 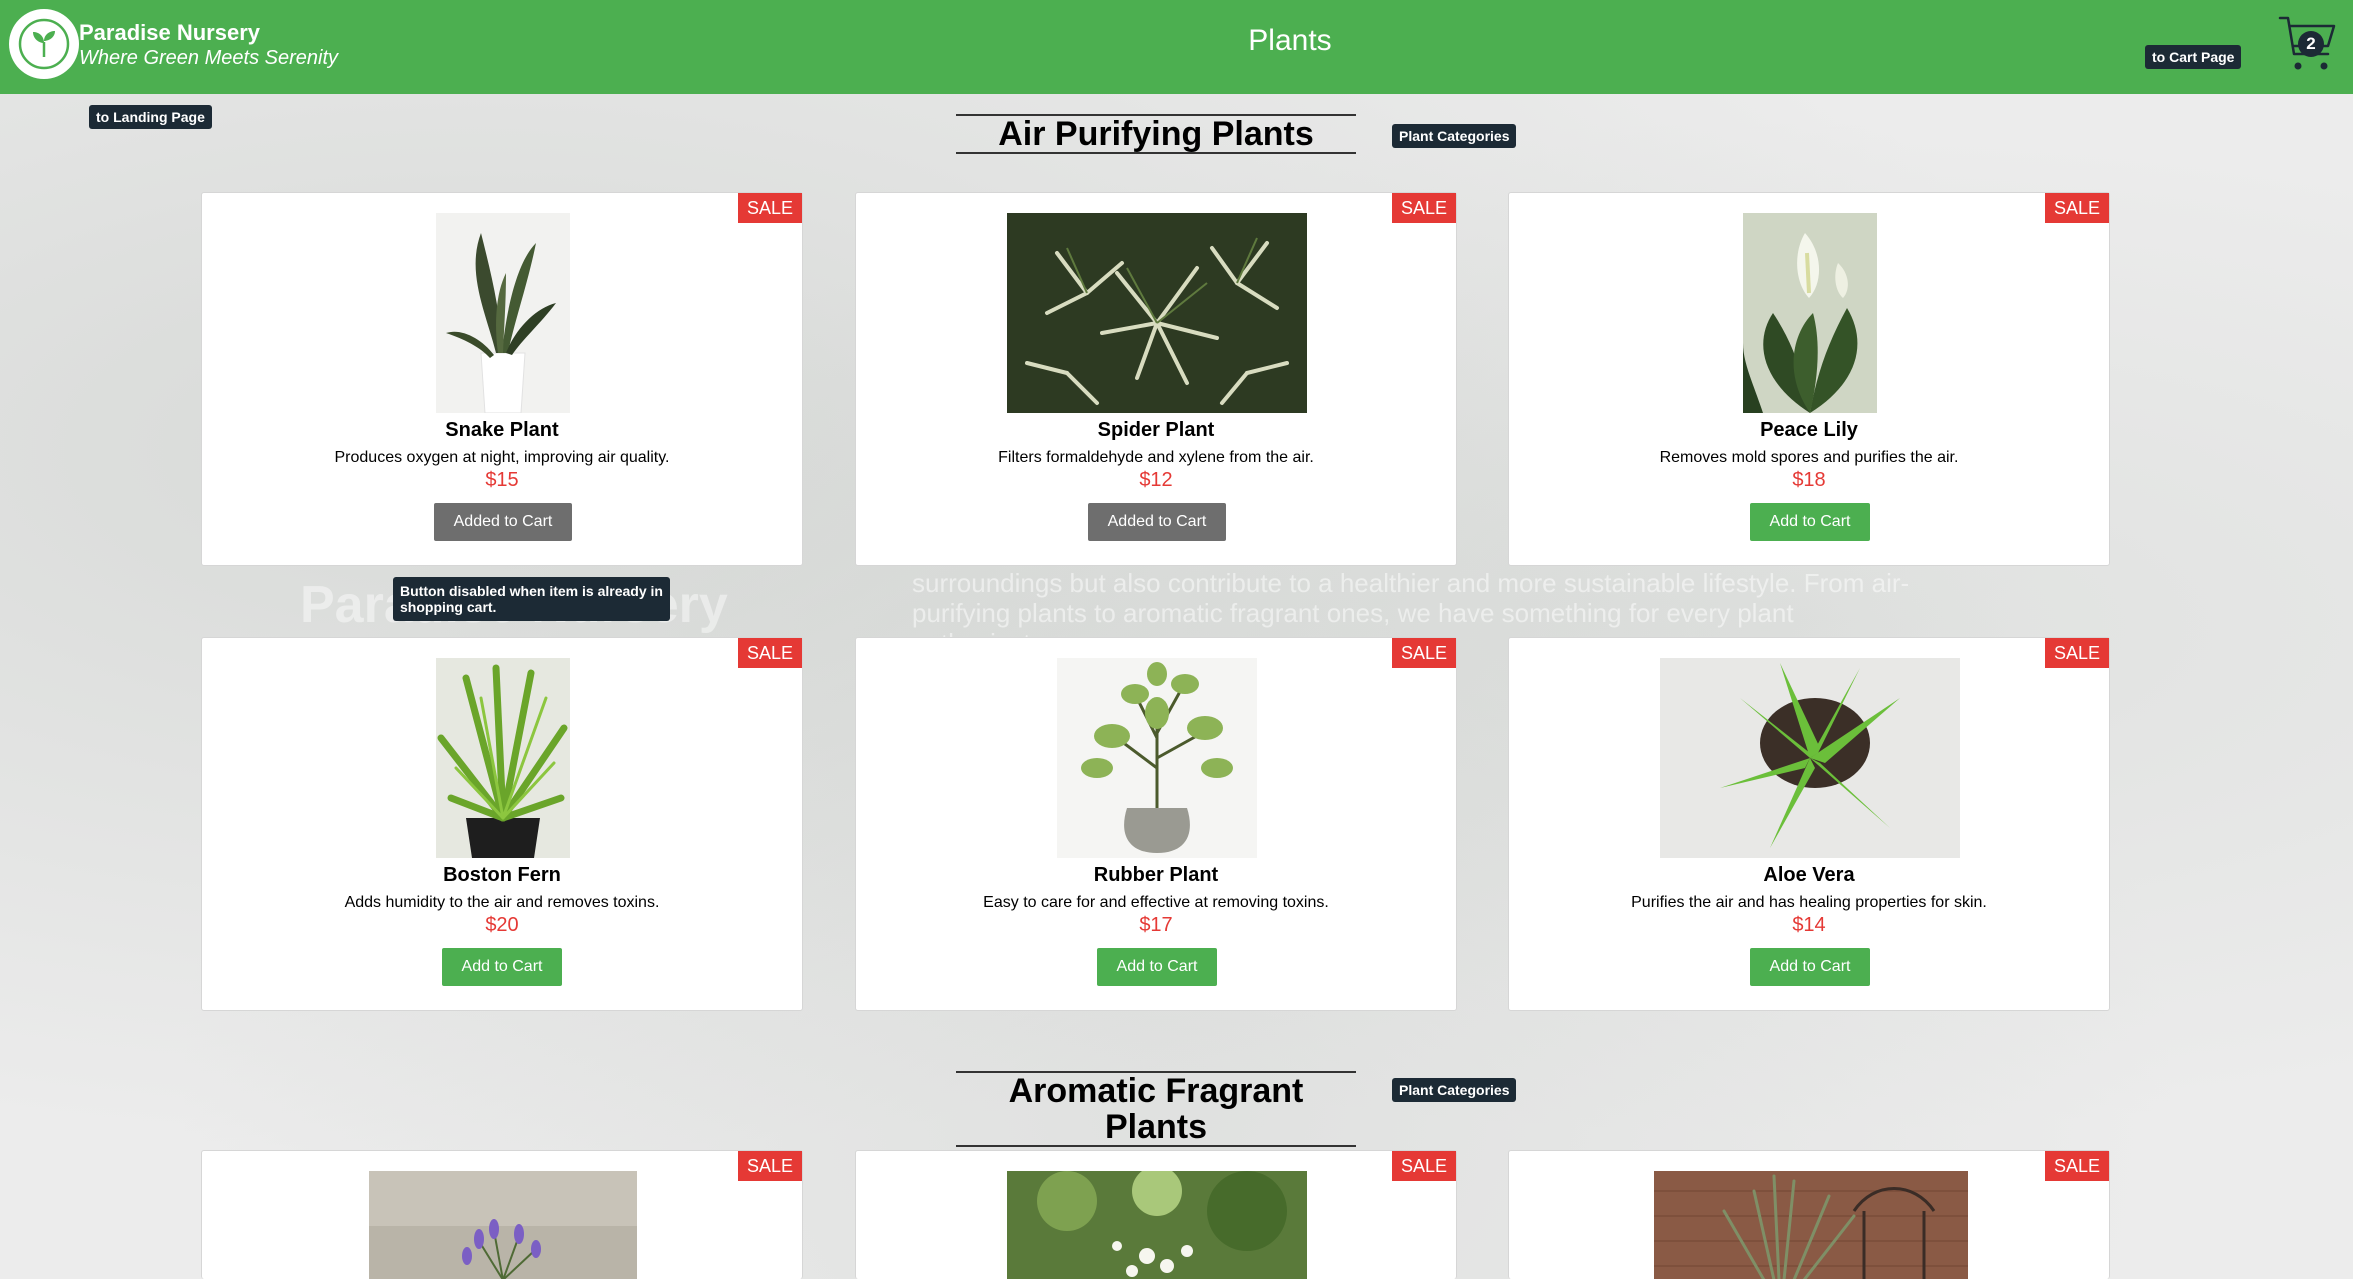 What do you see at coordinates (503, 313) in the screenshot?
I see `plant-image-snake-plant` at bounding box center [503, 313].